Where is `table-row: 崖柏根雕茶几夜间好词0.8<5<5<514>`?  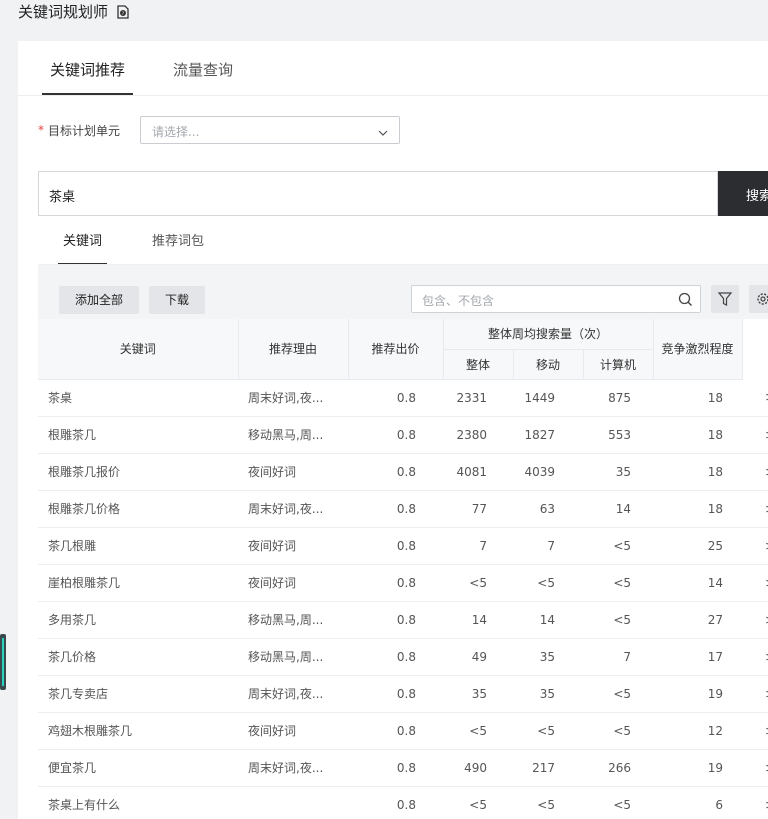
table-row: 崖柏根雕茶几夜间好词0.8<5<5<514> is located at coordinates (403, 583).